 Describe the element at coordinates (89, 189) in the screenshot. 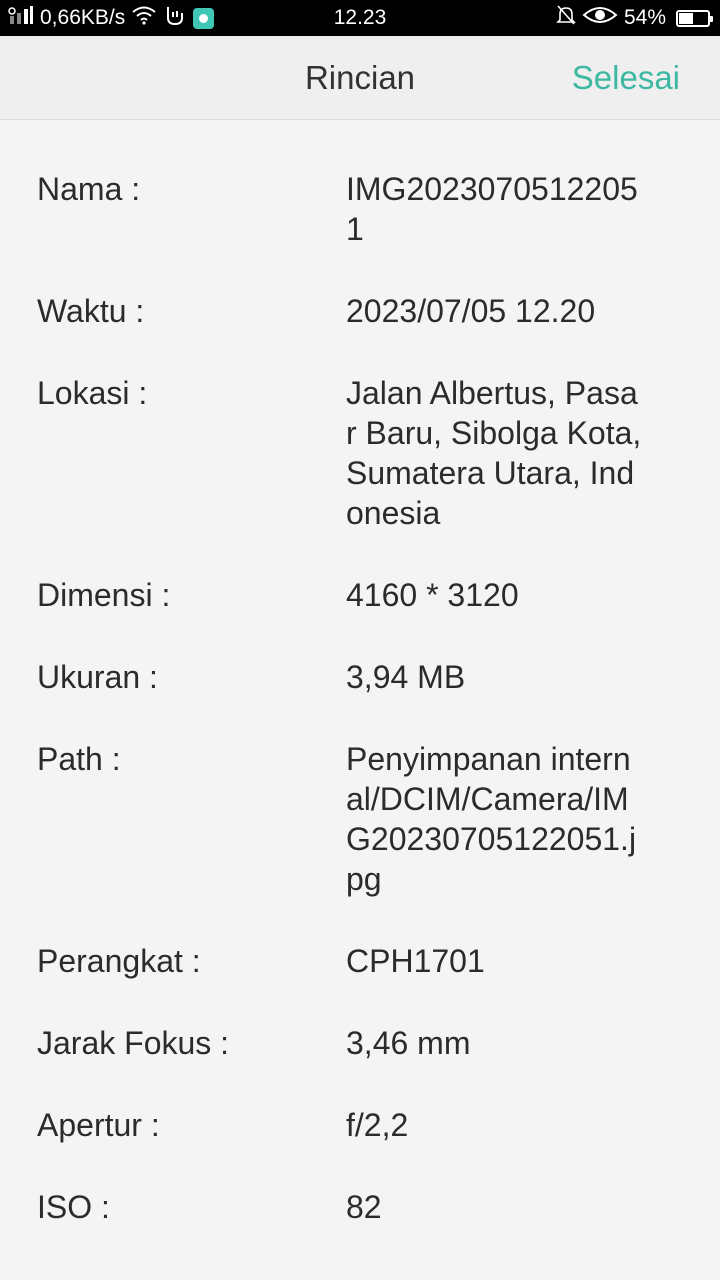

I see `detail-label: Nama :` at that location.